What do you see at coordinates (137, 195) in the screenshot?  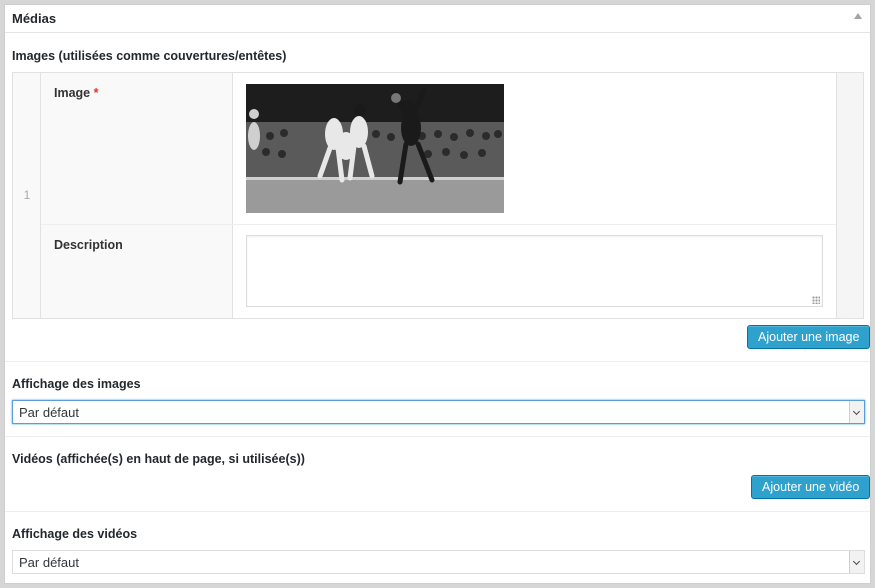 I see `sub-field-labels: Image * Description` at bounding box center [137, 195].